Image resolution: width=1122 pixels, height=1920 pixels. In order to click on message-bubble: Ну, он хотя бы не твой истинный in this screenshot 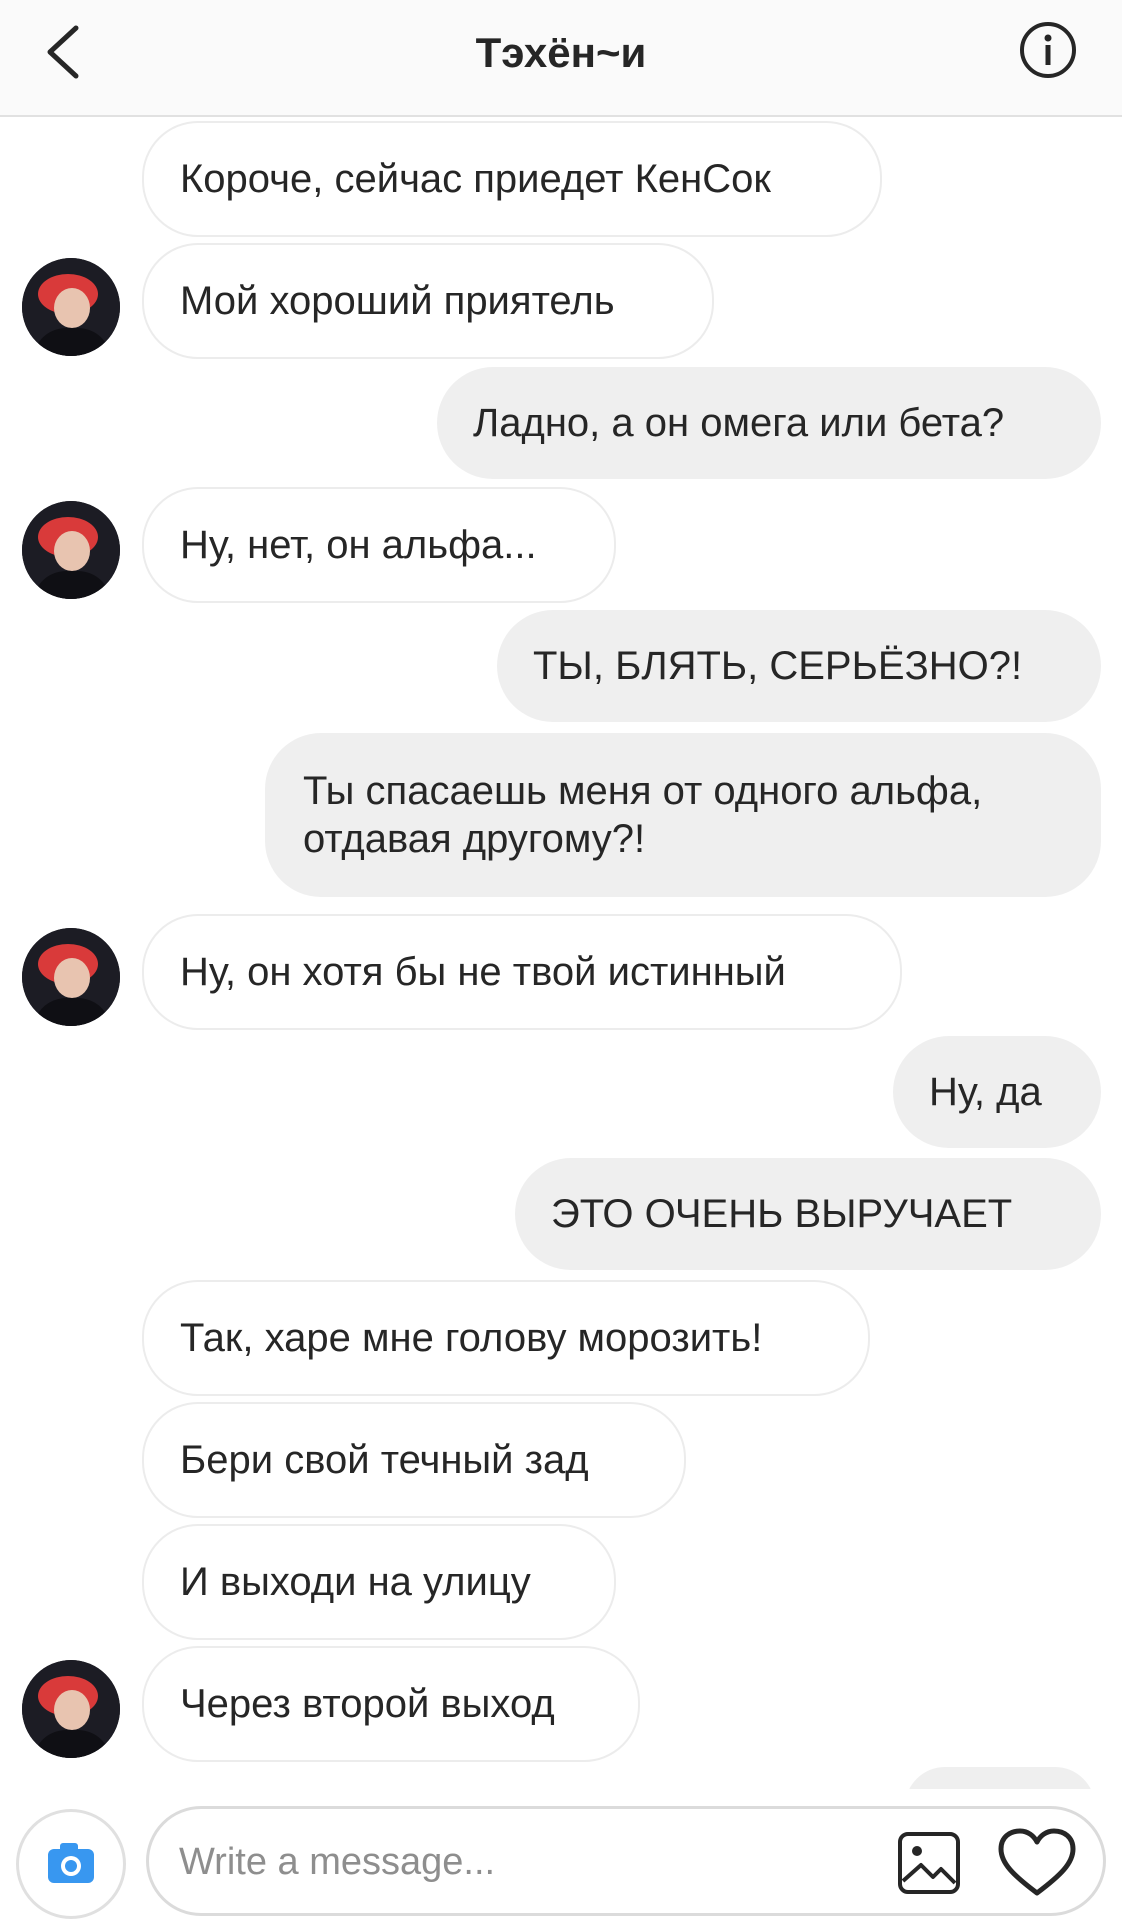, I will do `click(522, 972)`.